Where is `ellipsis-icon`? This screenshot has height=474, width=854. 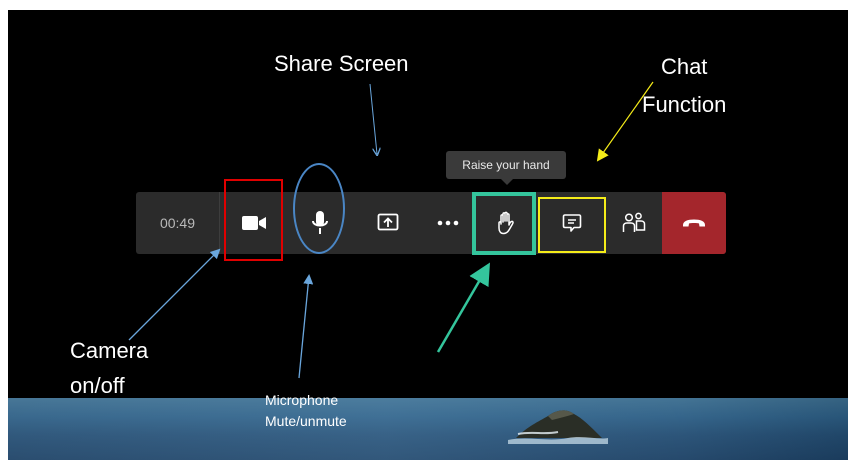 ellipsis-icon is located at coordinates (448, 223).